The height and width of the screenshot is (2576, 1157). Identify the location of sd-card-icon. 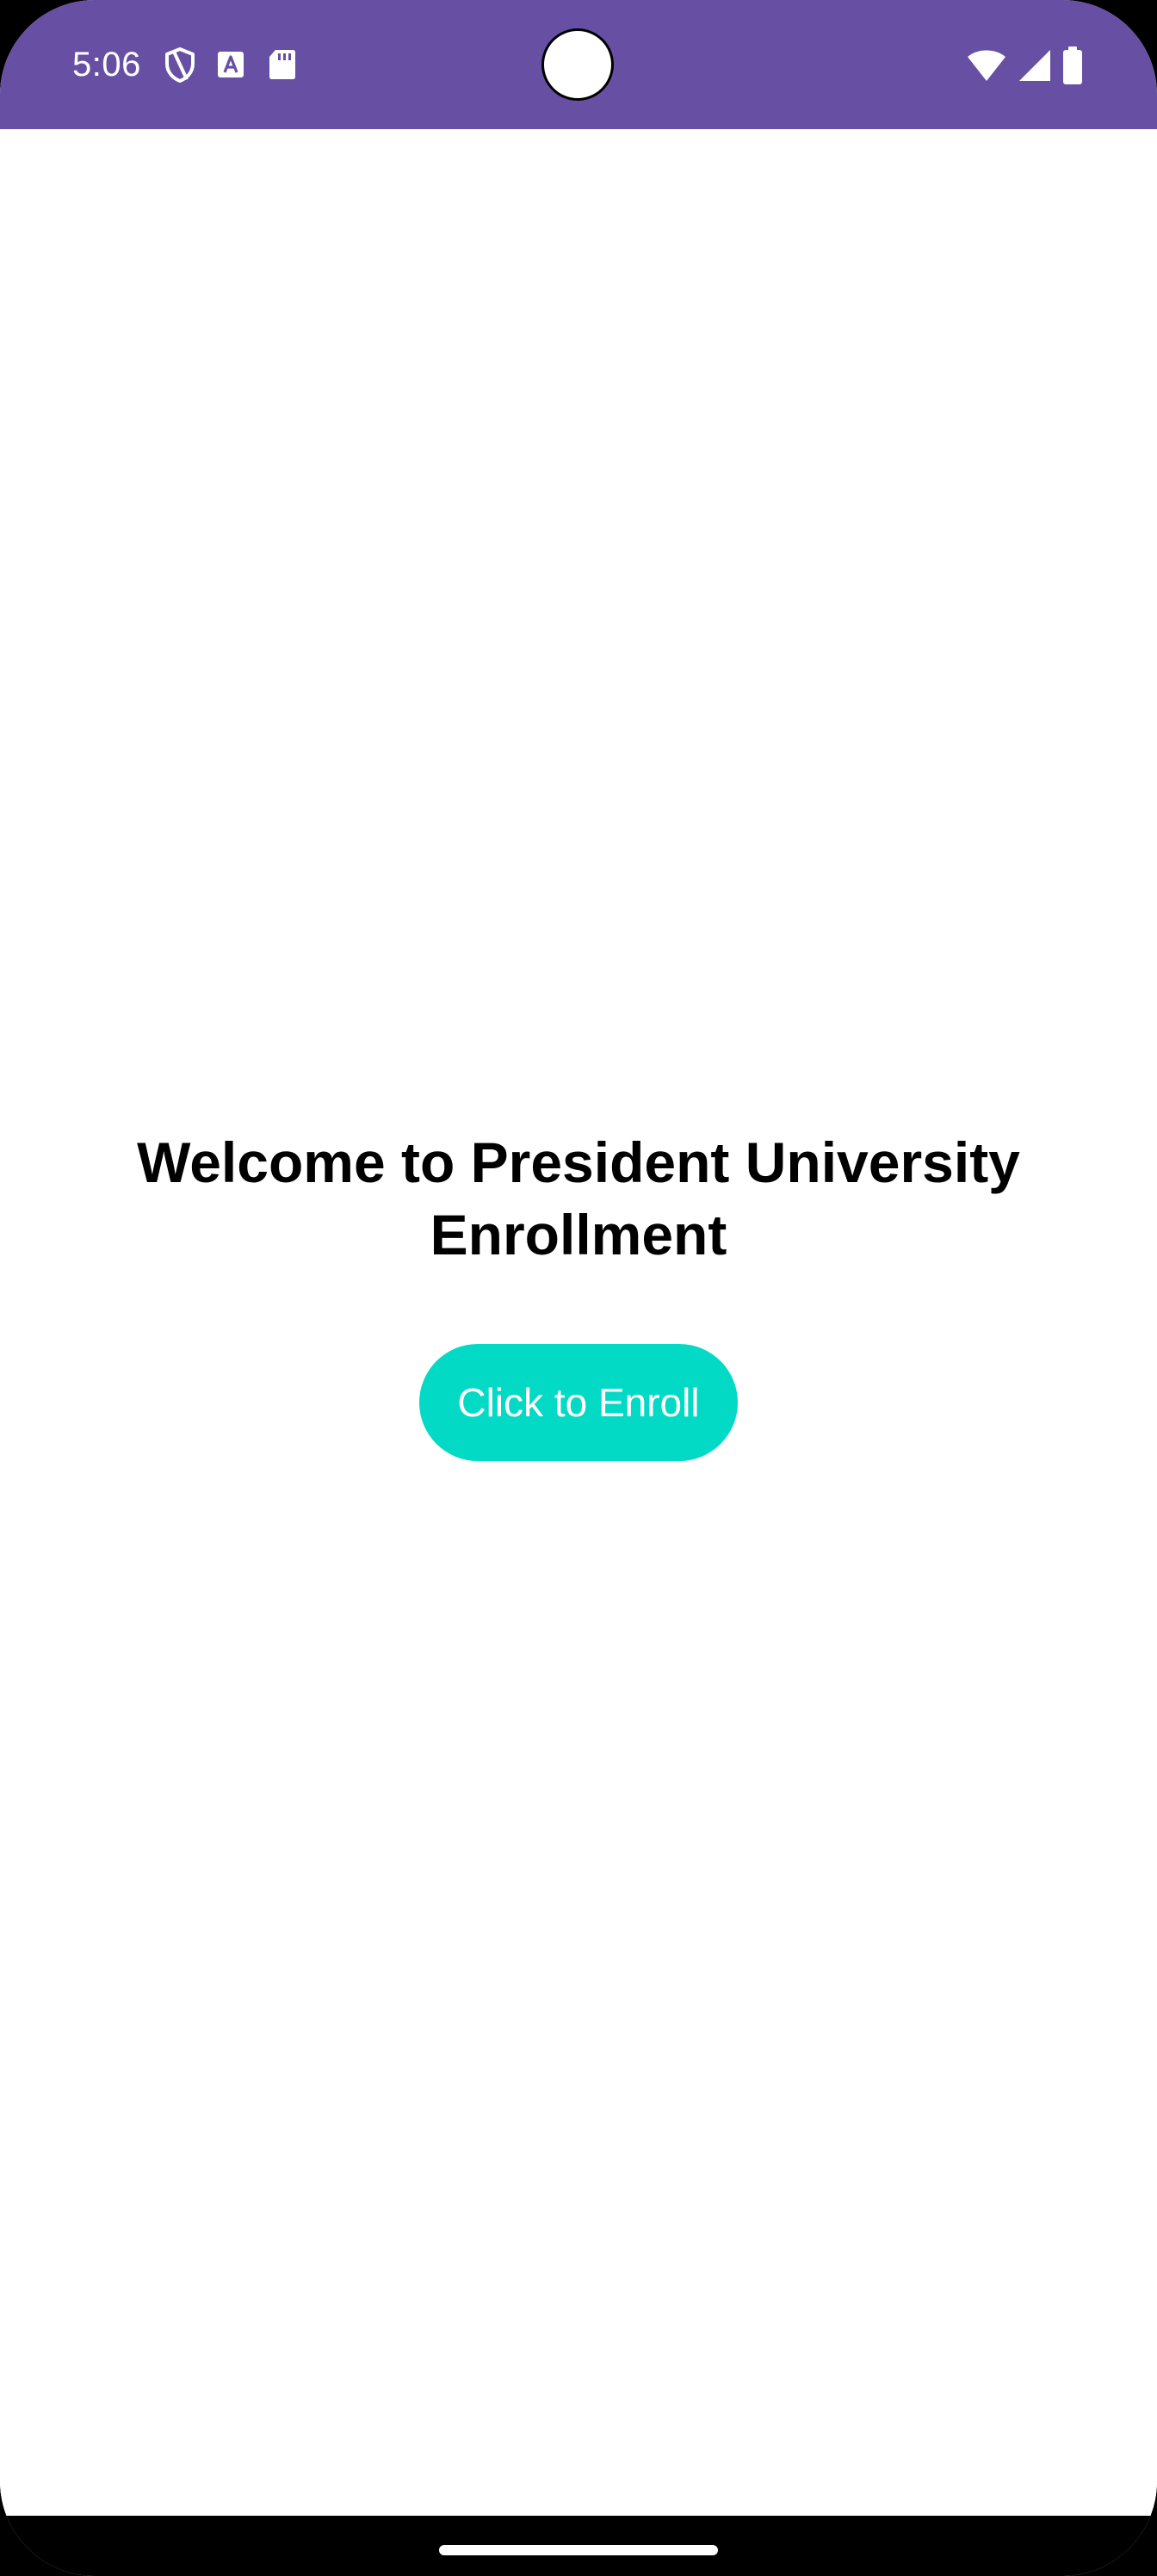
(282, 64).